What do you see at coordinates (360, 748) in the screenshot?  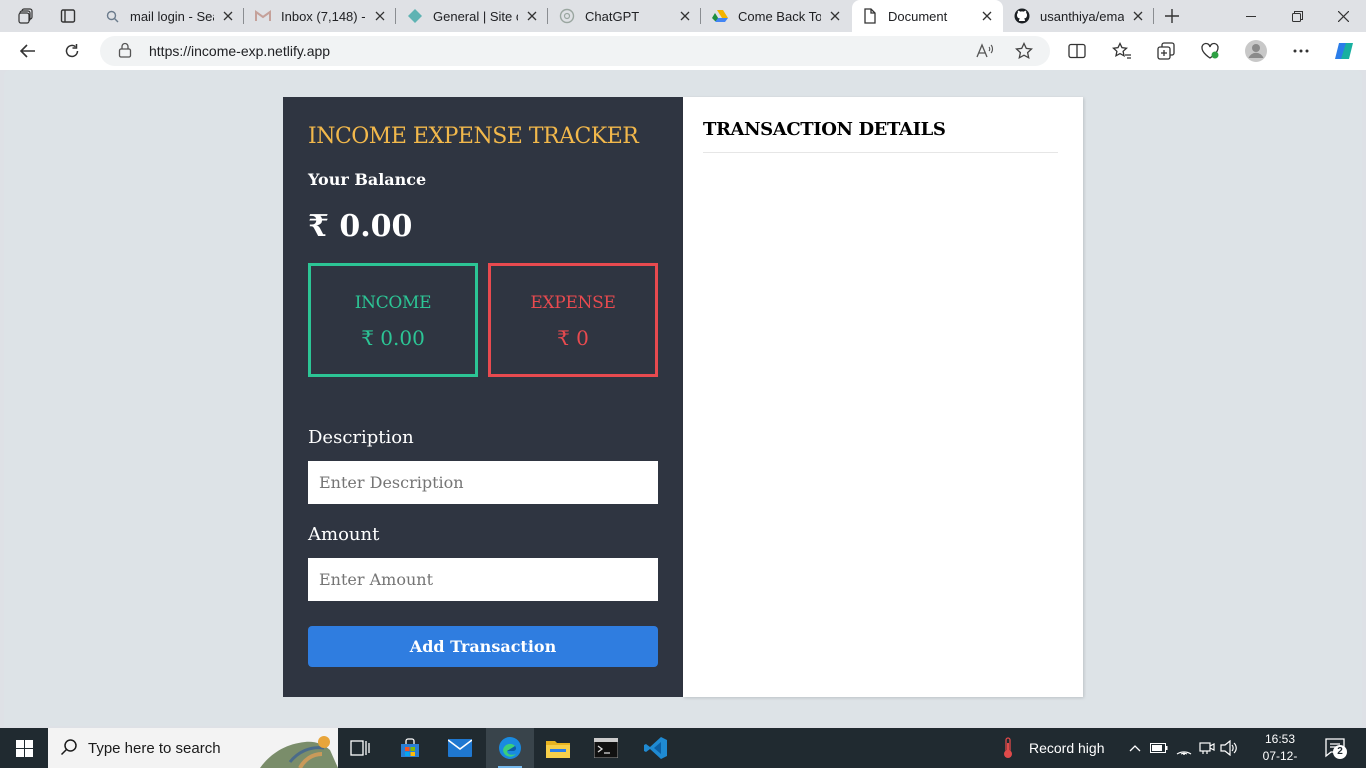 I see `task-view-icon` at bounding box center [360, 748].